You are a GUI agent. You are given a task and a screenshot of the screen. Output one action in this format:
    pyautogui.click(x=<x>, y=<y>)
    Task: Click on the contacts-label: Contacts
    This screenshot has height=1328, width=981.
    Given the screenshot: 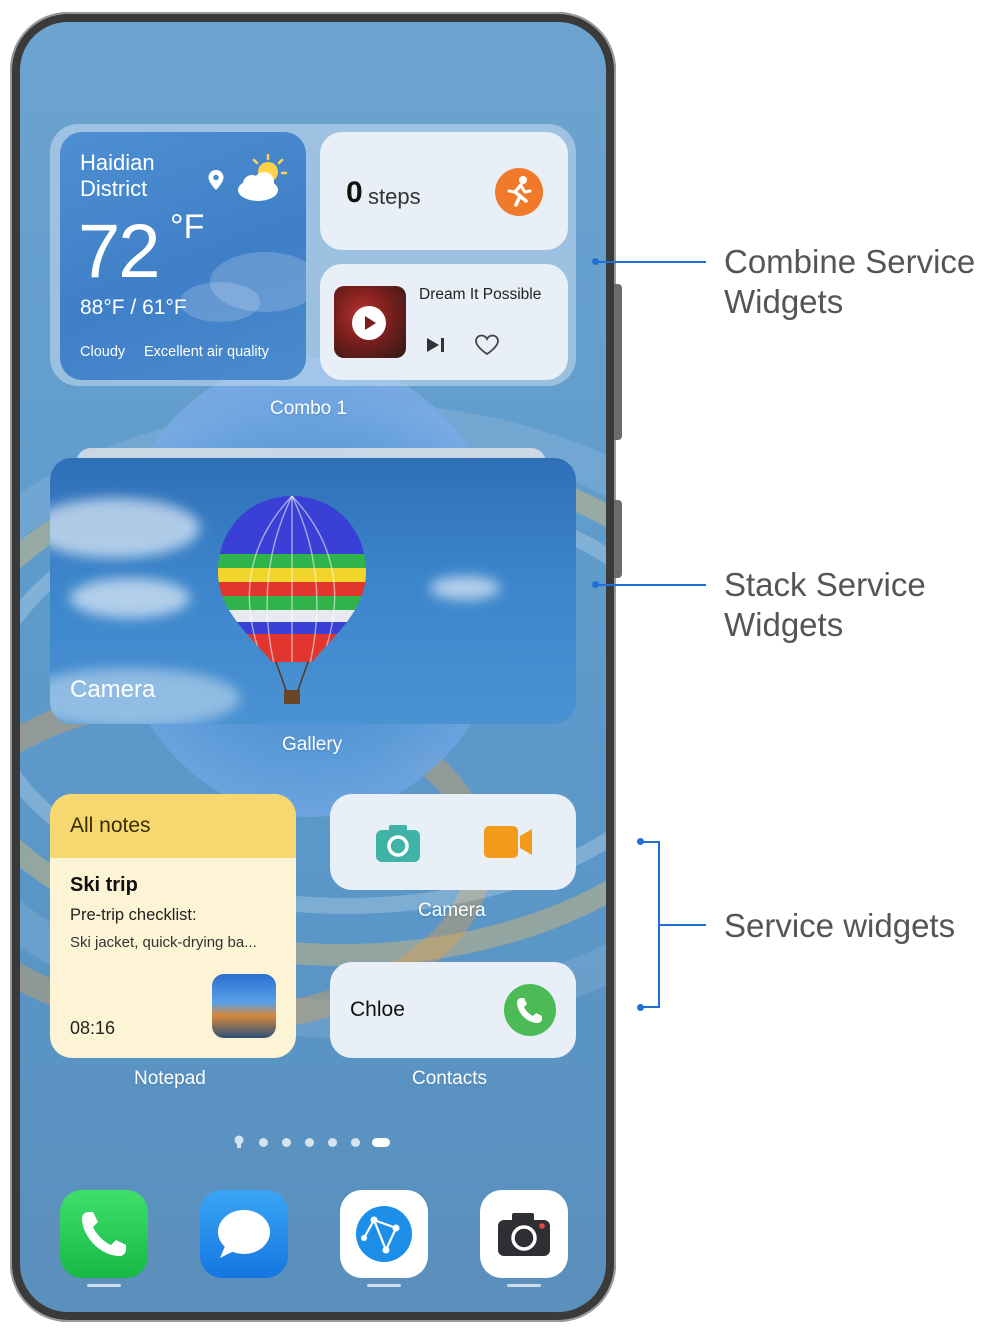 What is the action you would take?
    pyautogui.click(x=449, y=1078)
    